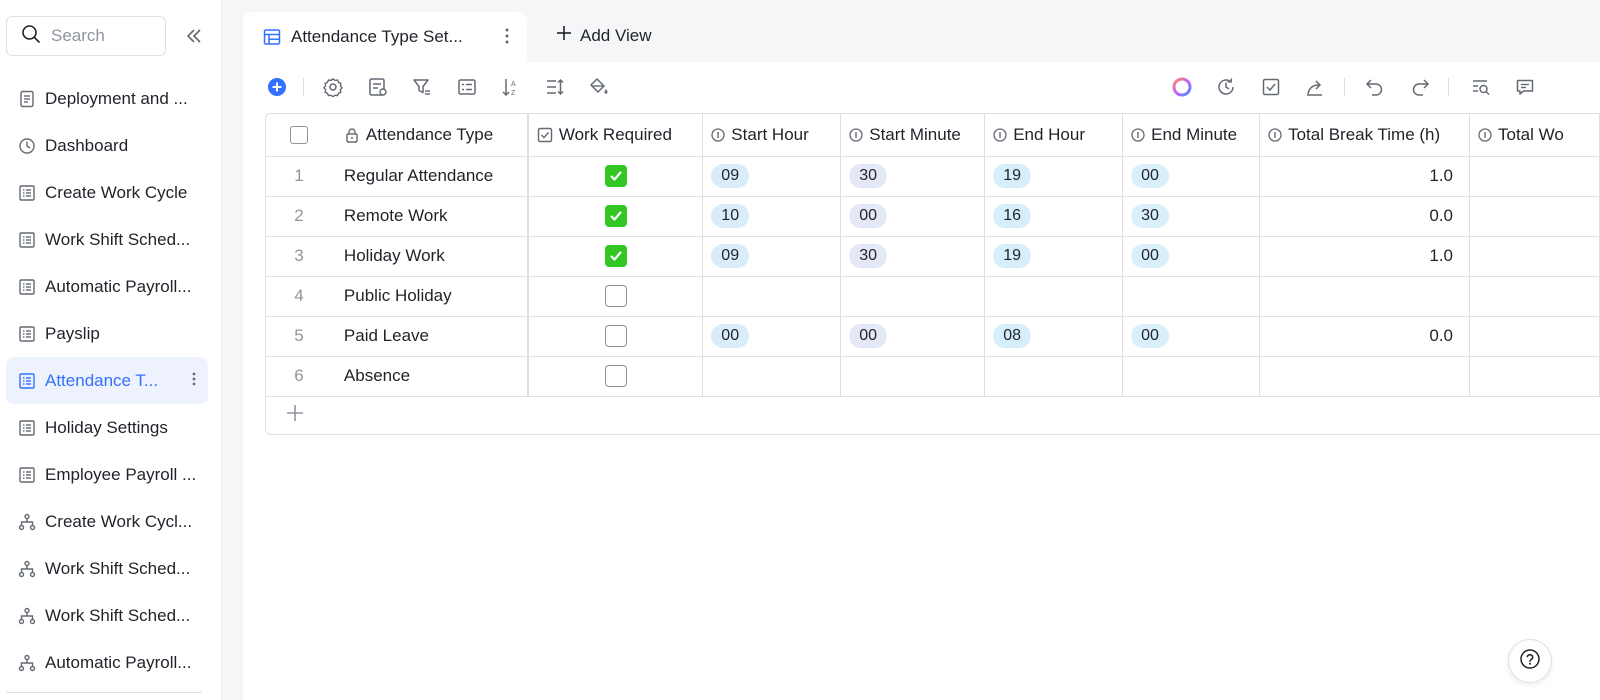 The width and height of the screenshot is (1600, 700). Describe the element at coordinates (1375, 87) in the screenshot. I see `undo-icon` at that location.